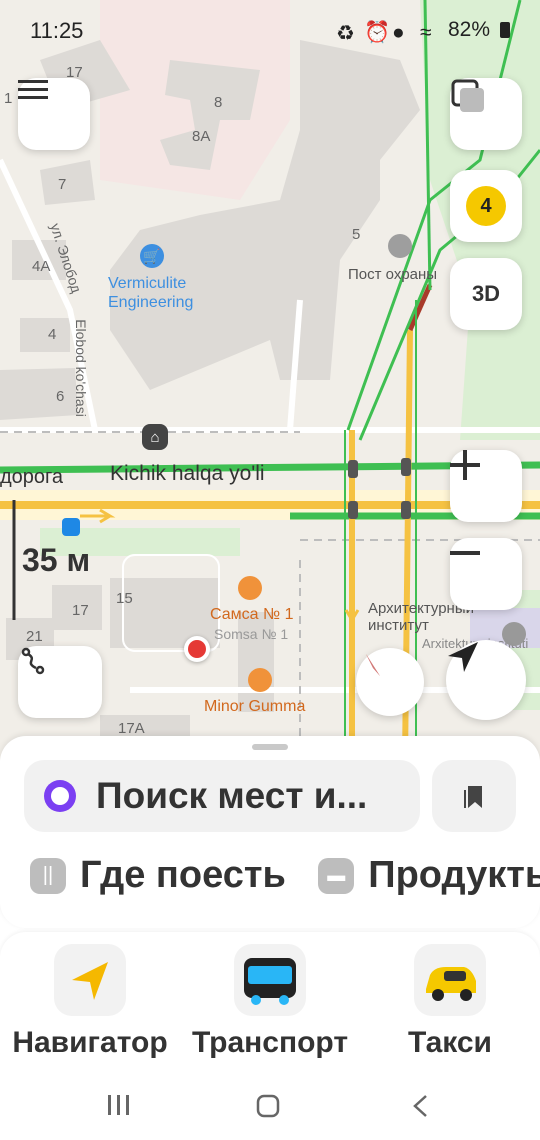  What do you see at coordinates (52, 334) in the screenshot?
I see `house-number: 4` at bounding box center [52, 334].